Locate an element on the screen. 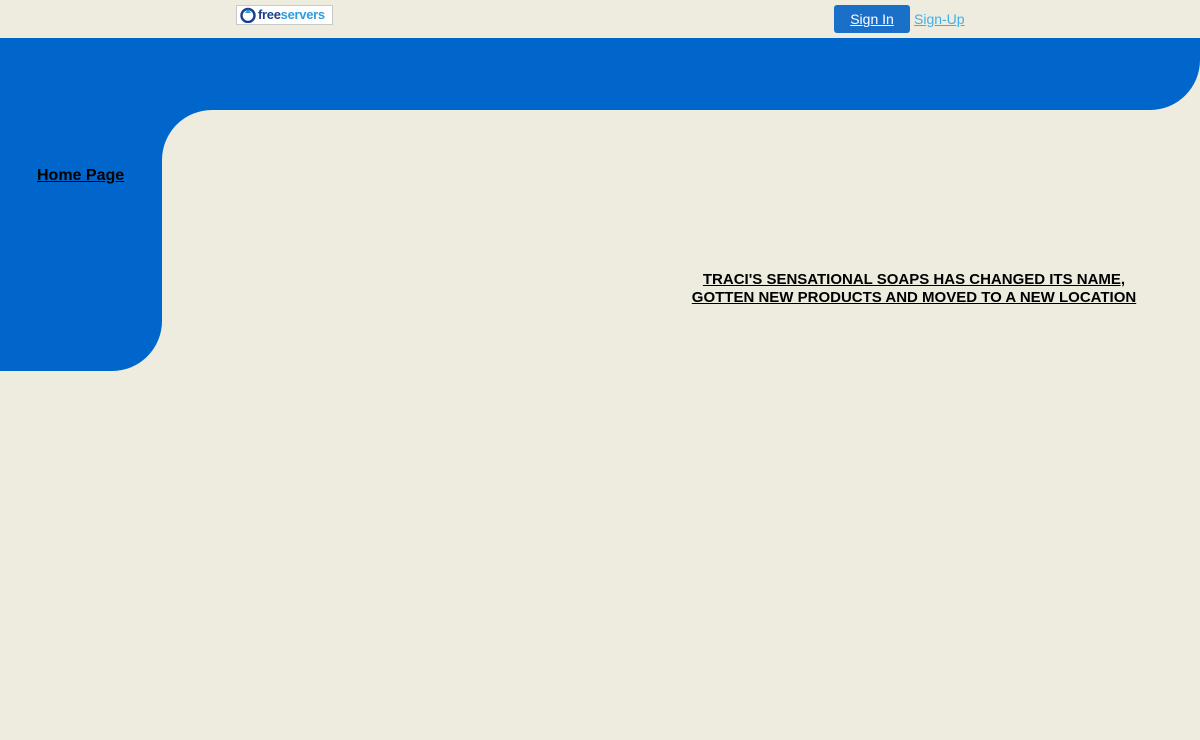  sidebar-item-home-page: Home Page is located at coordinates (80, 176).